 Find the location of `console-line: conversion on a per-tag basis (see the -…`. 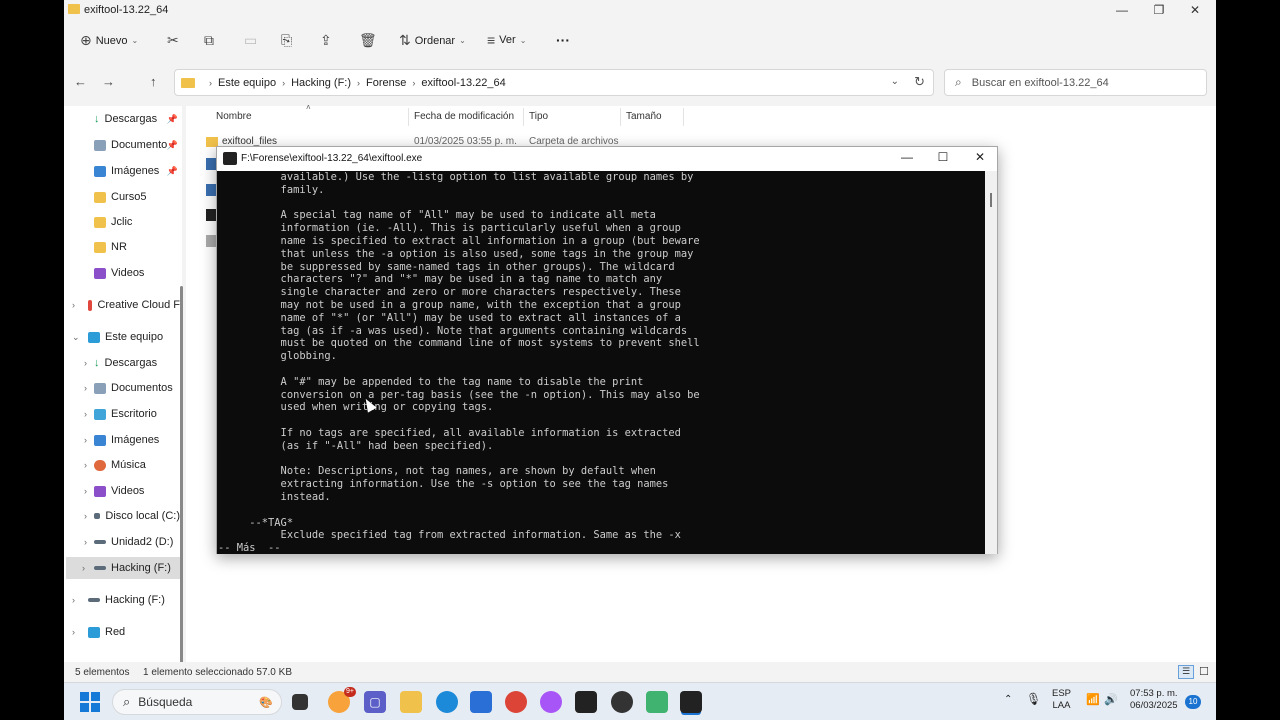

console-line: conversion on a per-tag basis (see the -… is located at coordinates (459, 394).